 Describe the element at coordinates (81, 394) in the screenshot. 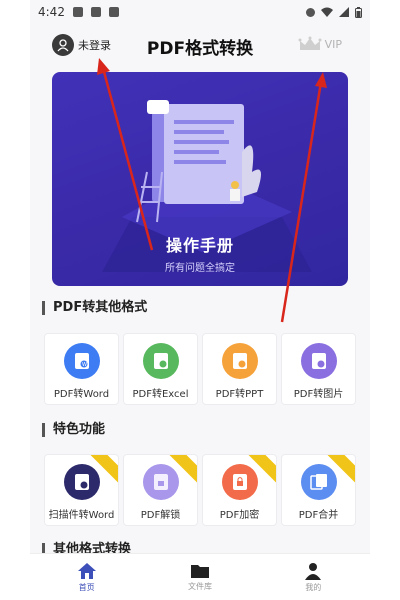

I see `pdf-to-word-label: PDF转Word` at that location.